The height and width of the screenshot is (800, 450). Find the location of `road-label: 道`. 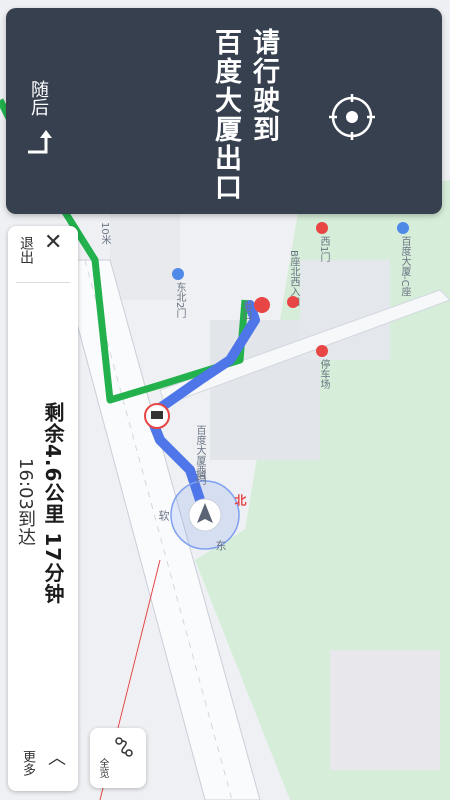

road-label: 道 is located at coordinates (200, 475).